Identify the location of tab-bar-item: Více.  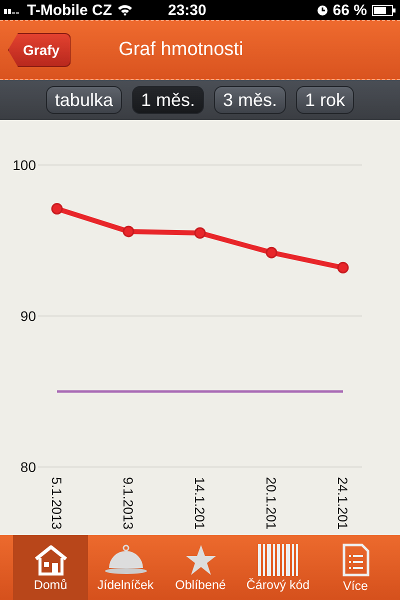
(355, 567).